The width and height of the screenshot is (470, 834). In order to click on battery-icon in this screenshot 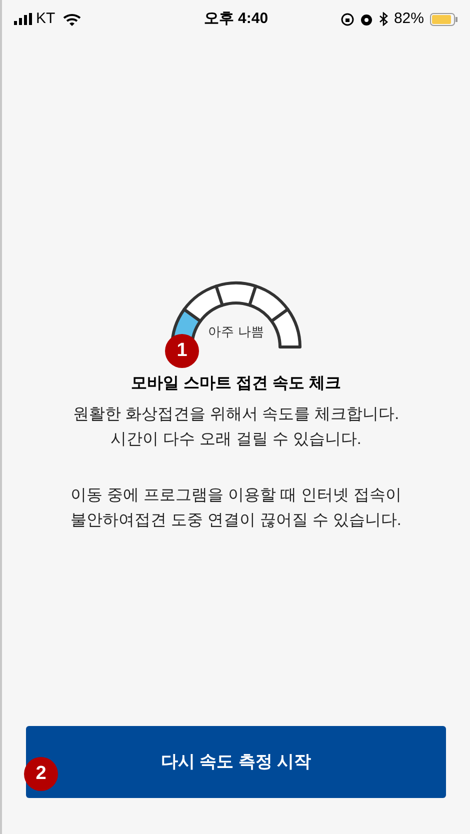, I will do `click(444, 19)`.